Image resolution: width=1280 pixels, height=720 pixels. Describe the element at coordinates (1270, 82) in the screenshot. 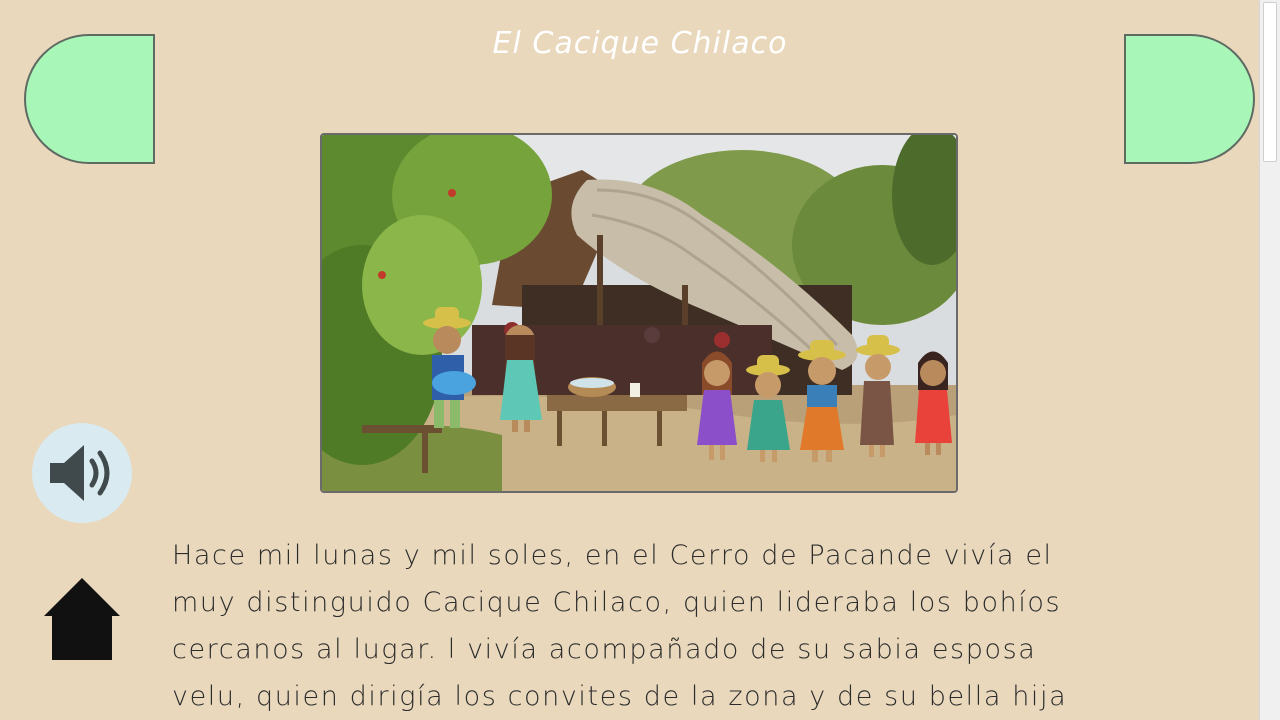

I see `scrollbar-thumb` at that location.